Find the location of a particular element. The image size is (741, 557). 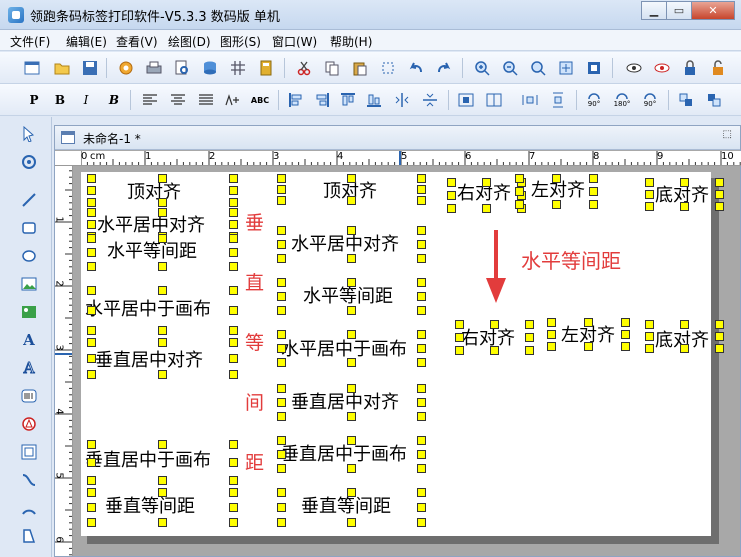

canvas-text-hcenter-1: 水平居中对齐 is located at coordinates (151, 226).